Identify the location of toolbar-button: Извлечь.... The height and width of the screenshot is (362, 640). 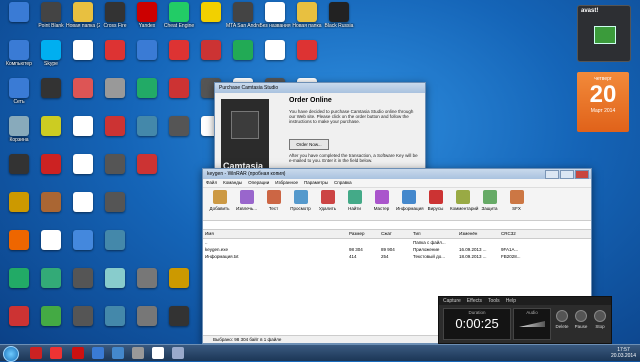
(246, 204).